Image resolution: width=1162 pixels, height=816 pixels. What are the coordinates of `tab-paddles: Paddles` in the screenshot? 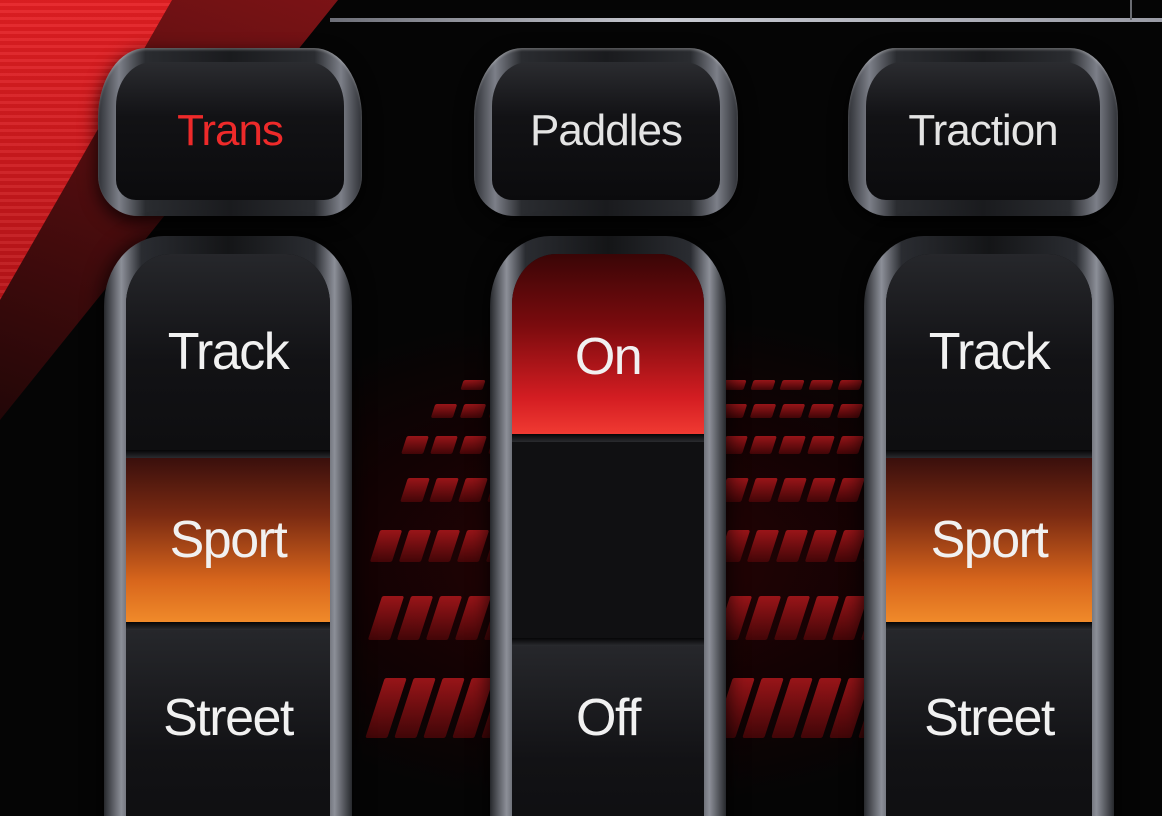 It's located at (606, 132).